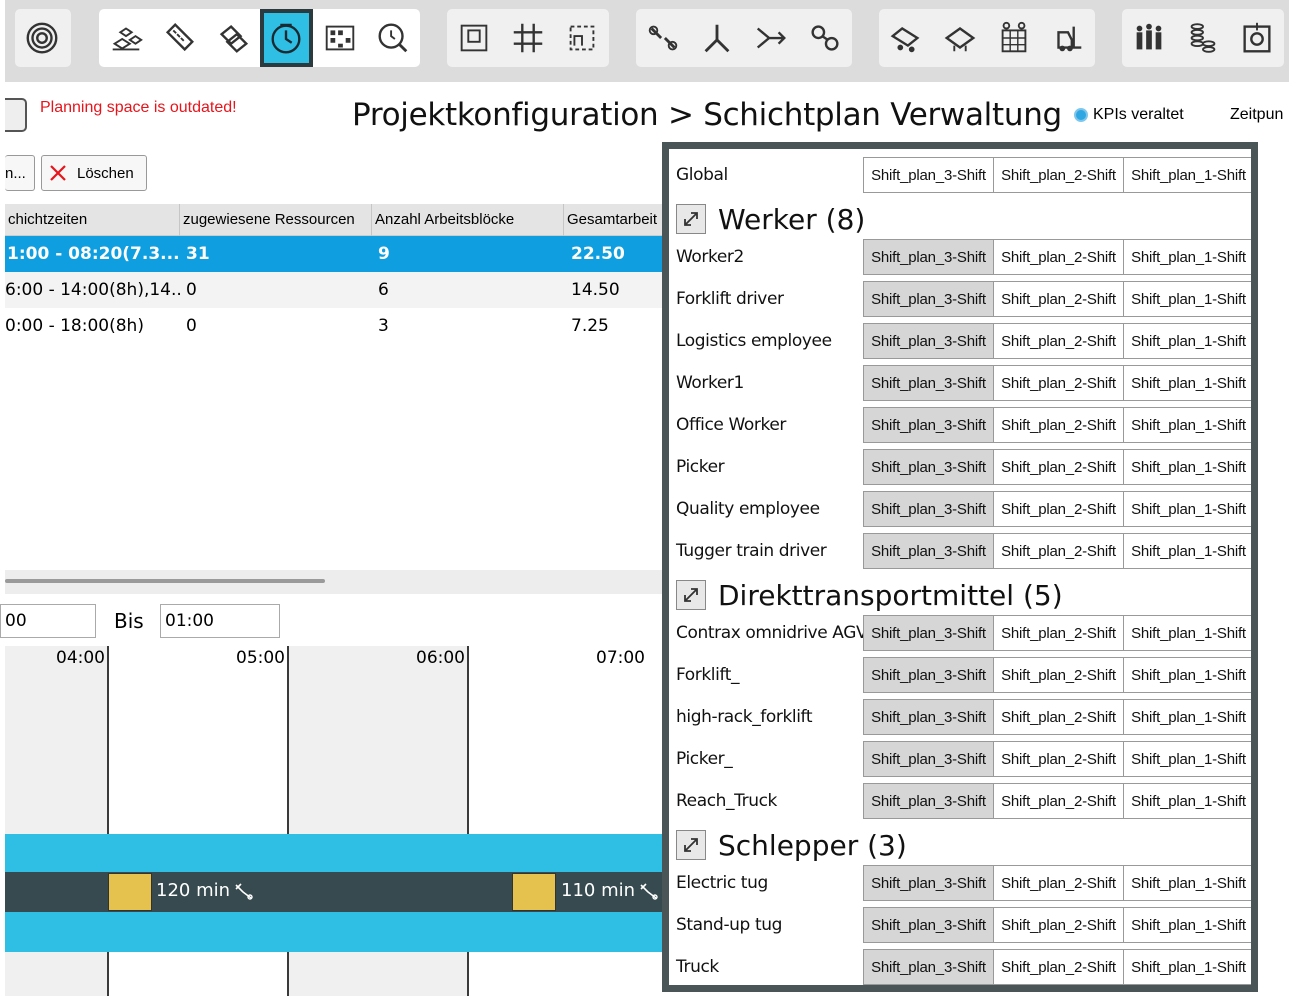  Describe the element at coordinates (582, 38) in the screenshot. I see `area-icon` at that location.